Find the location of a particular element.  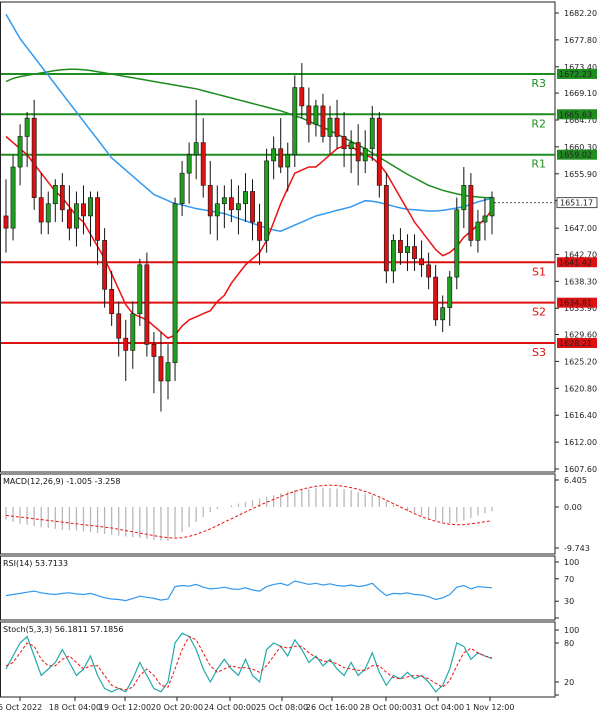

rsi-tick-label: 70 is located at coordinates (569, 579).